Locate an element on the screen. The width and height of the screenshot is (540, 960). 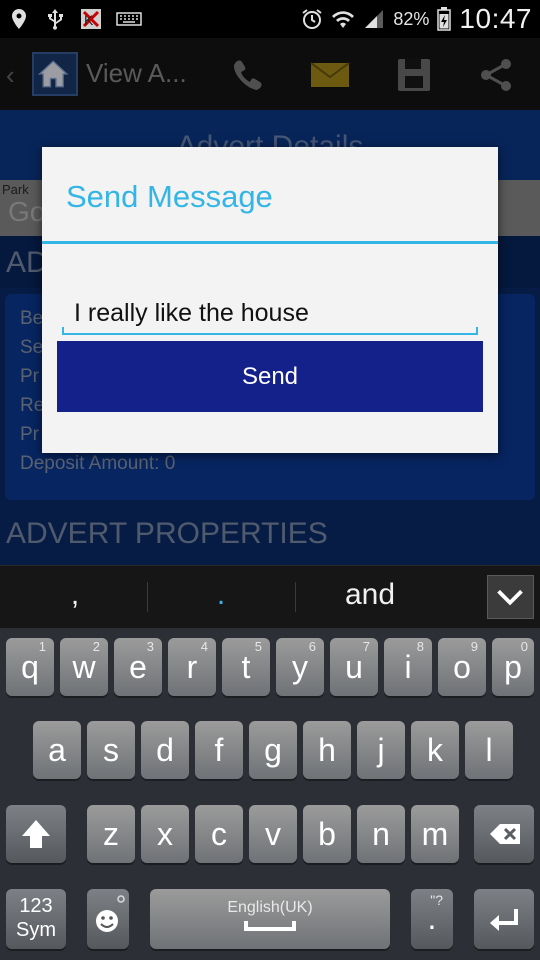
battery-percent: 82% is located at coordinates (411, 18).